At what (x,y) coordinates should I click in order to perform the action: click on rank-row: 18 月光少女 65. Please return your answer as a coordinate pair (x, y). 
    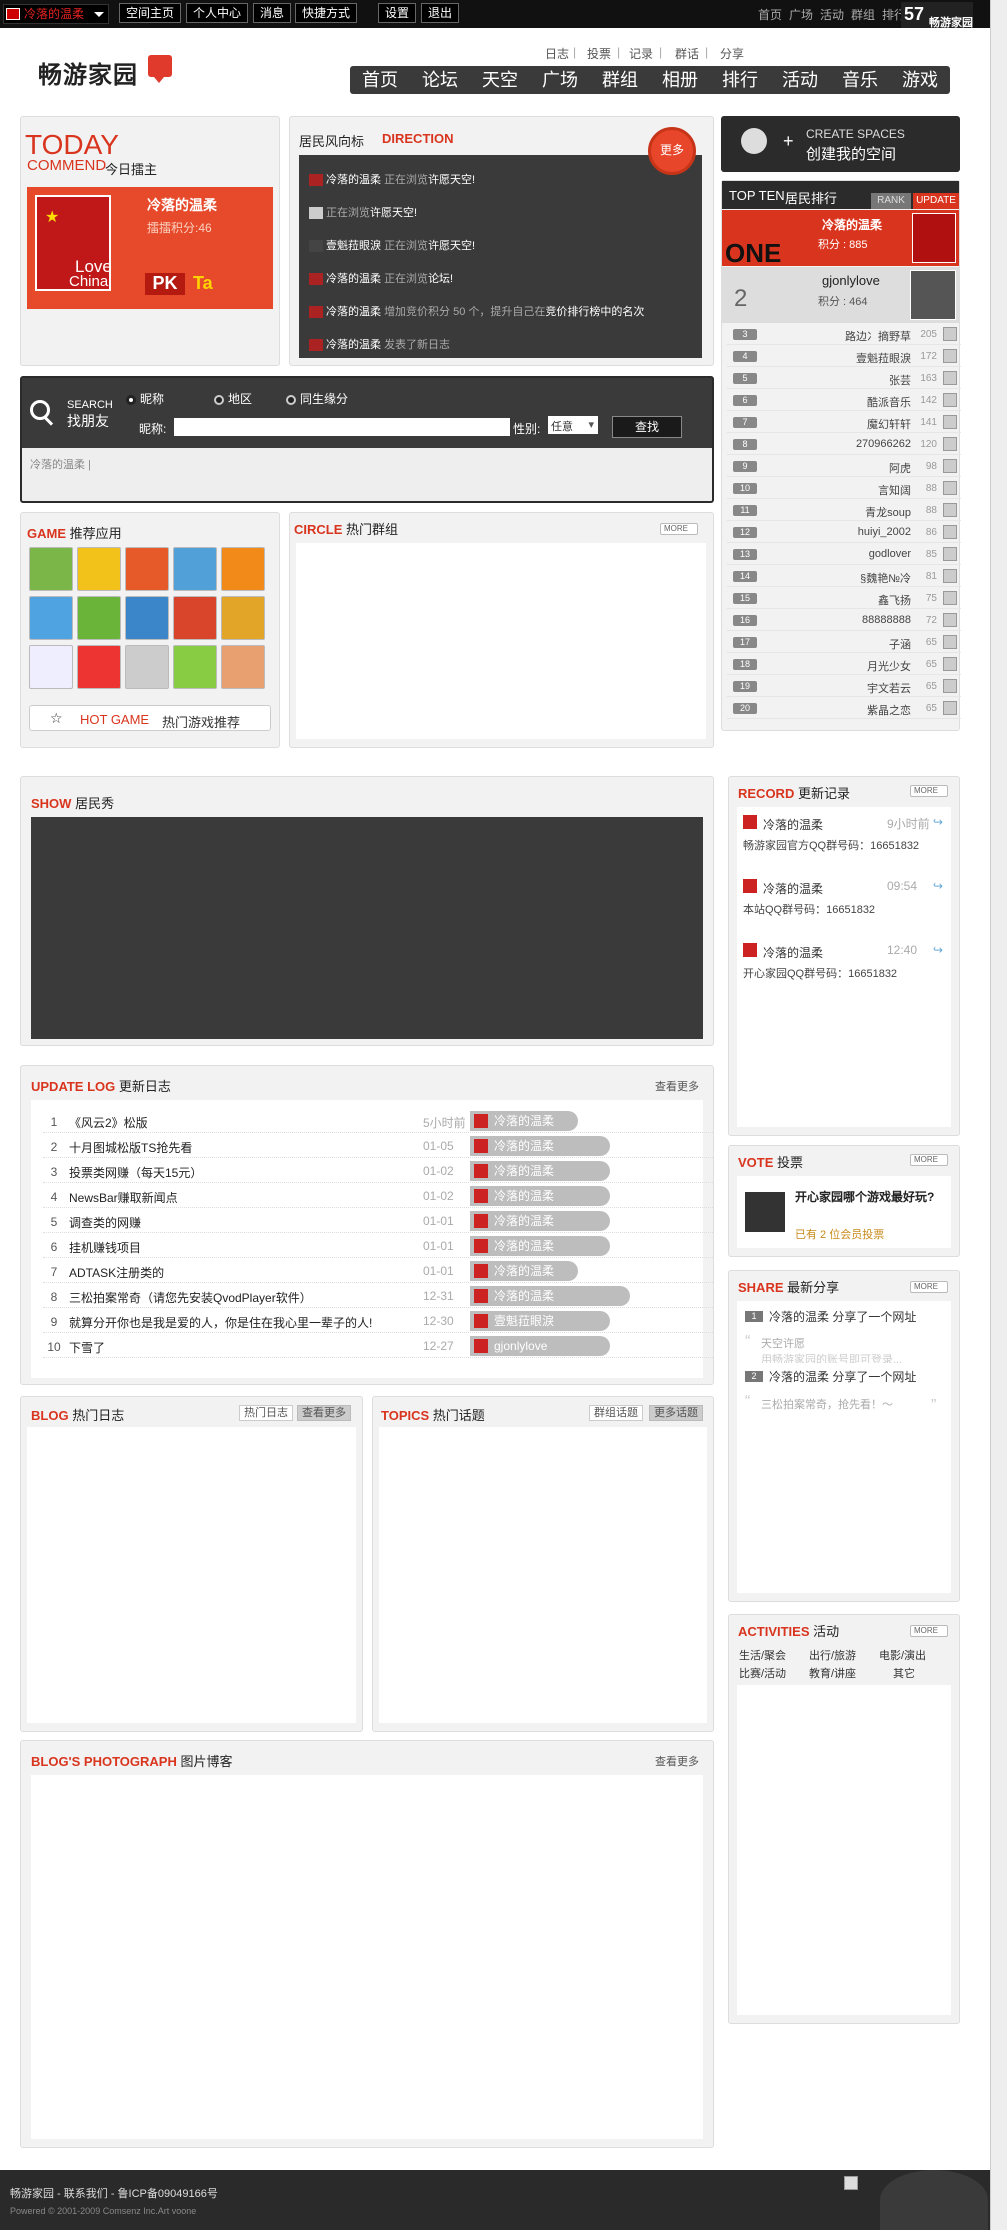
    Looking at the image, I should click on (844, 664).